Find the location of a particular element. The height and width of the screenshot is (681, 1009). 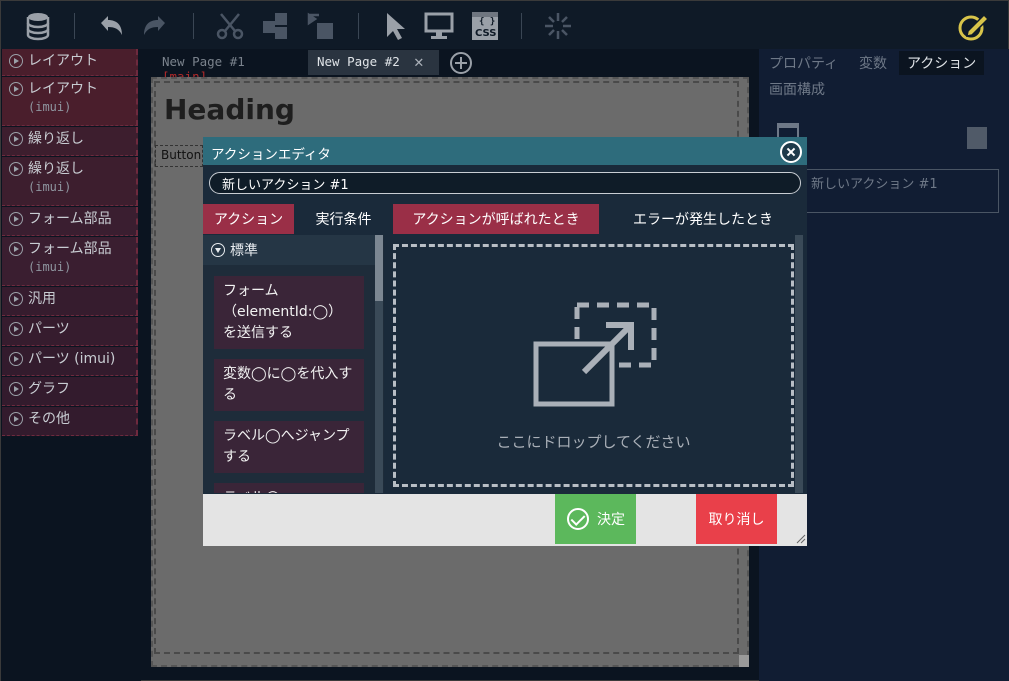

dialog-title: アクションエディタ is located at coordinates (271, 155).